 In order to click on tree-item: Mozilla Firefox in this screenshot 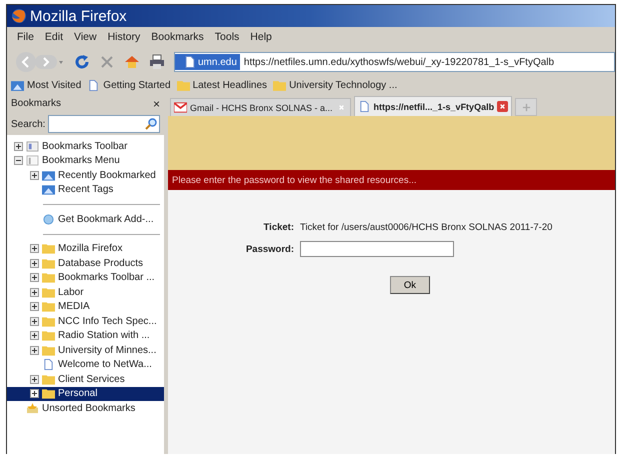, I will do `click(85, 249)`.